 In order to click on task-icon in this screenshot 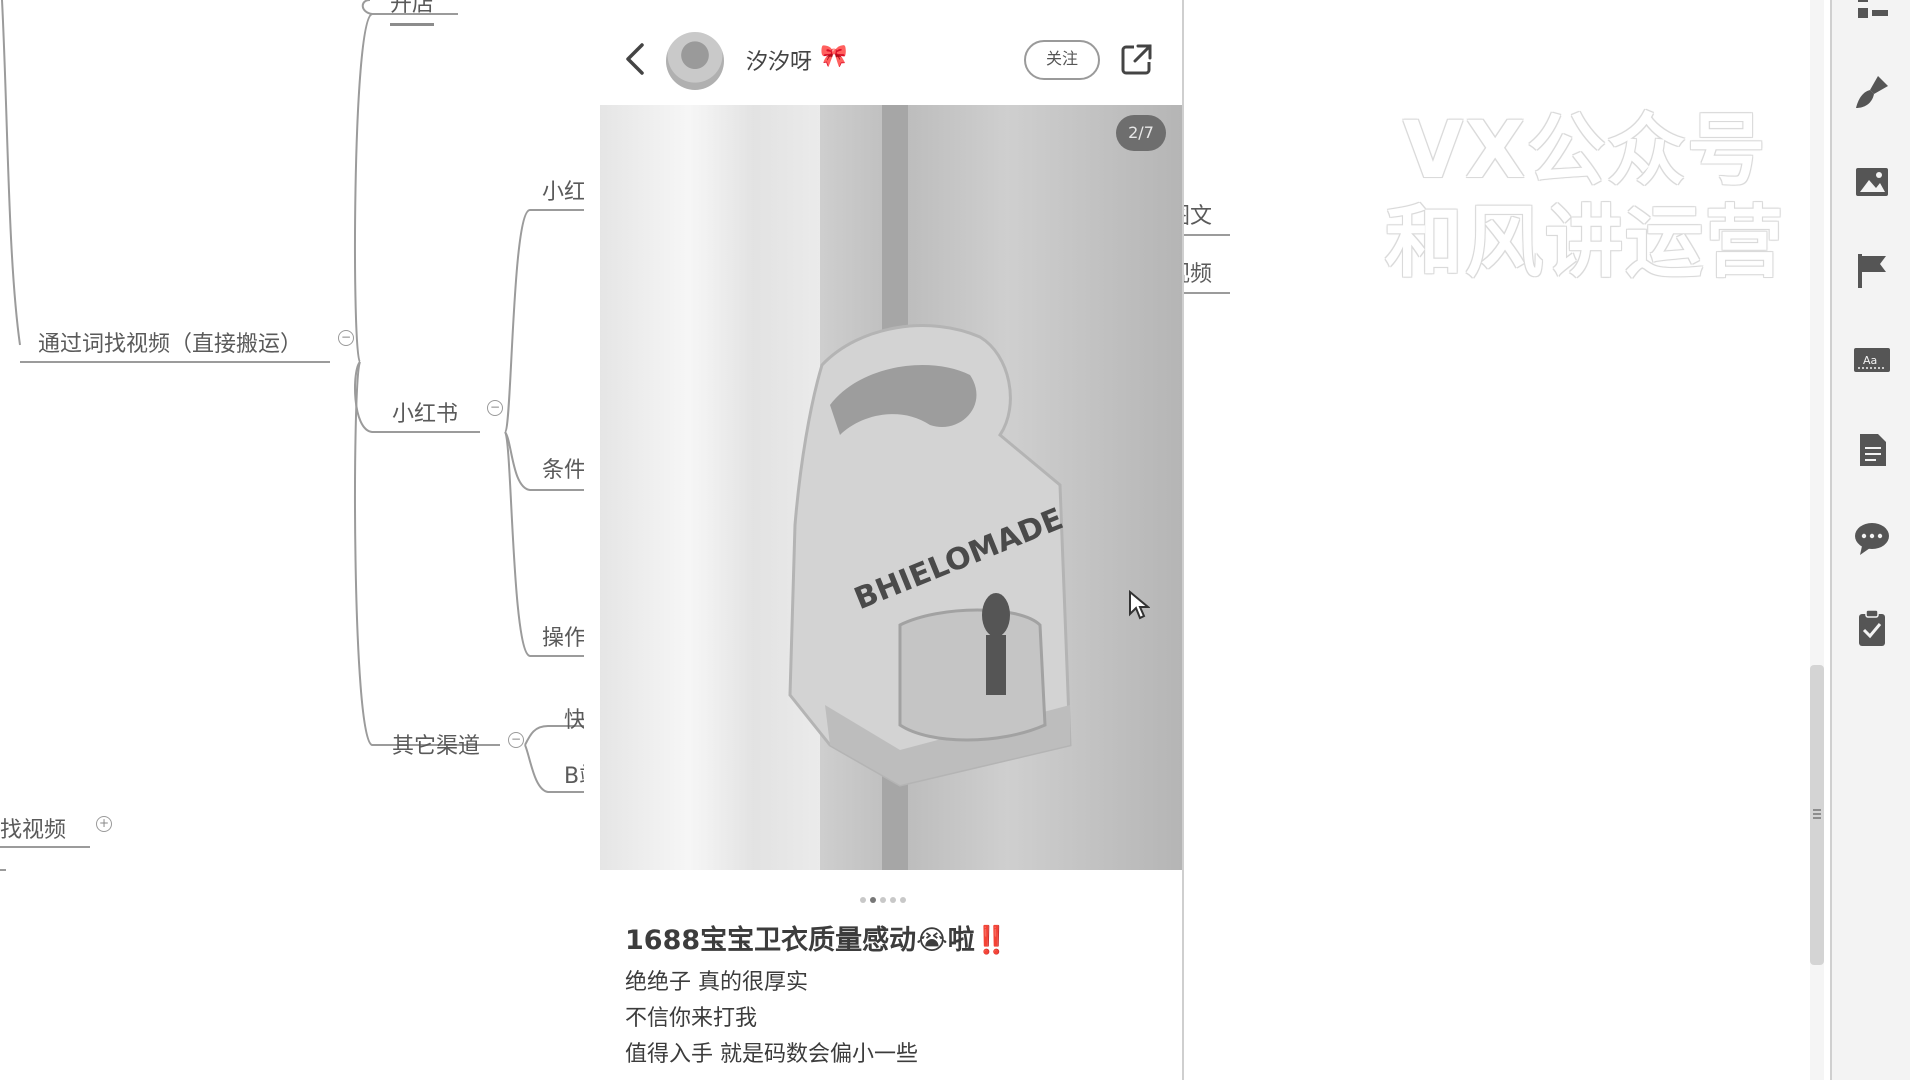, I will do `click(1872, 628)`.